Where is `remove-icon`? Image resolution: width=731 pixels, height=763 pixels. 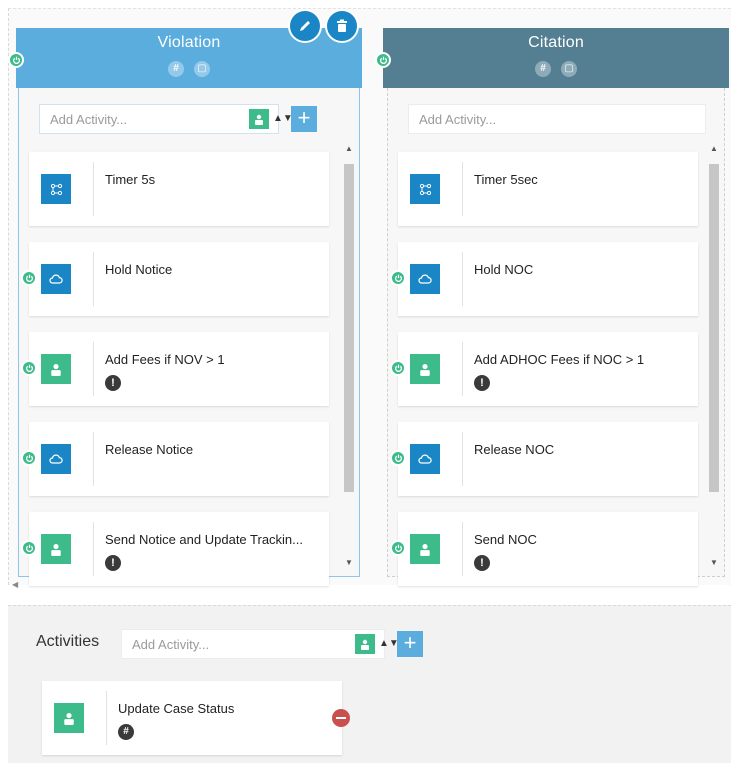 remove-icon is located at coordinates (341, 718).